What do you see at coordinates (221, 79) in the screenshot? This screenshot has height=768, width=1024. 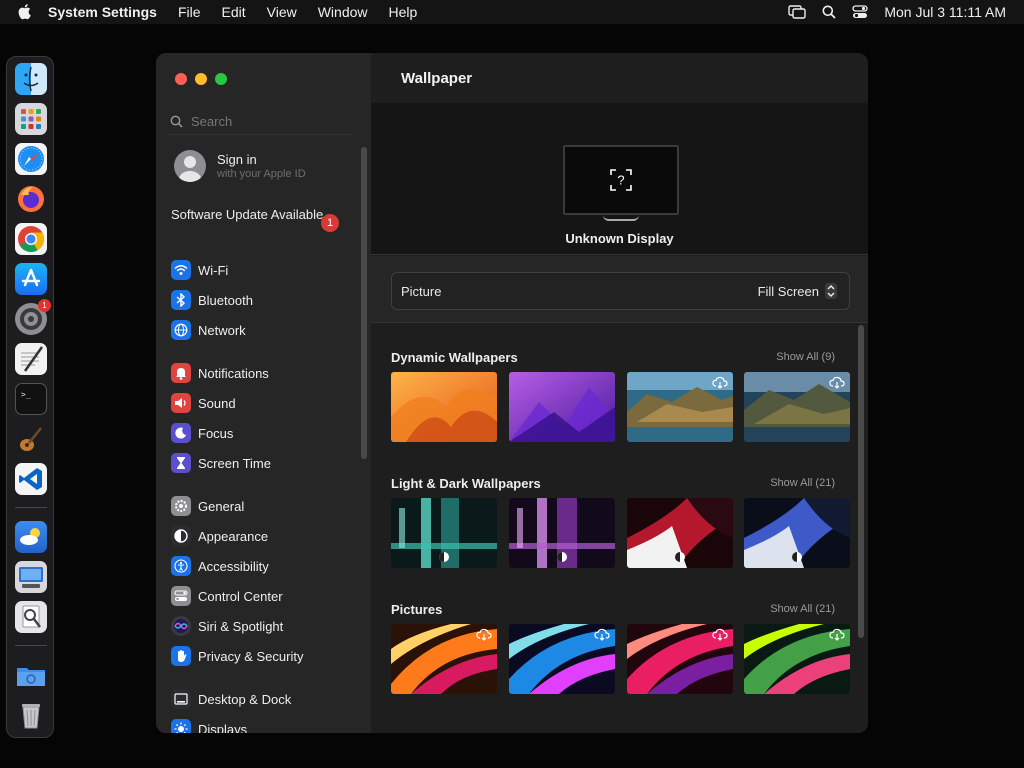 I see `zoom-button` at bounding box center [221, 79].